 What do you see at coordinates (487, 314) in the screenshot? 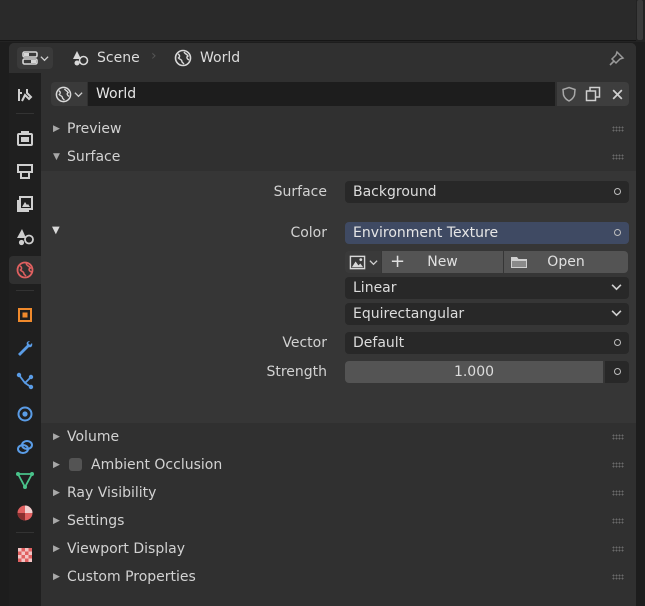
I see `projection-dropdown: Equirectangular` at bounding box center [487, 314].